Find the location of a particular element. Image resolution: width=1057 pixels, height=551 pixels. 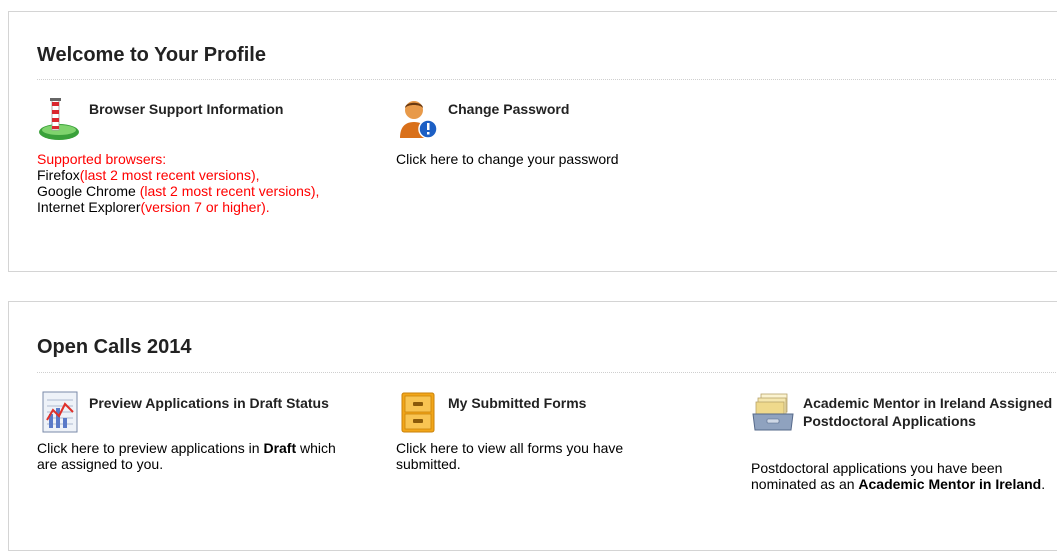

supported-browsers-label: Supported browsers: is located at coordinates (102, 159).